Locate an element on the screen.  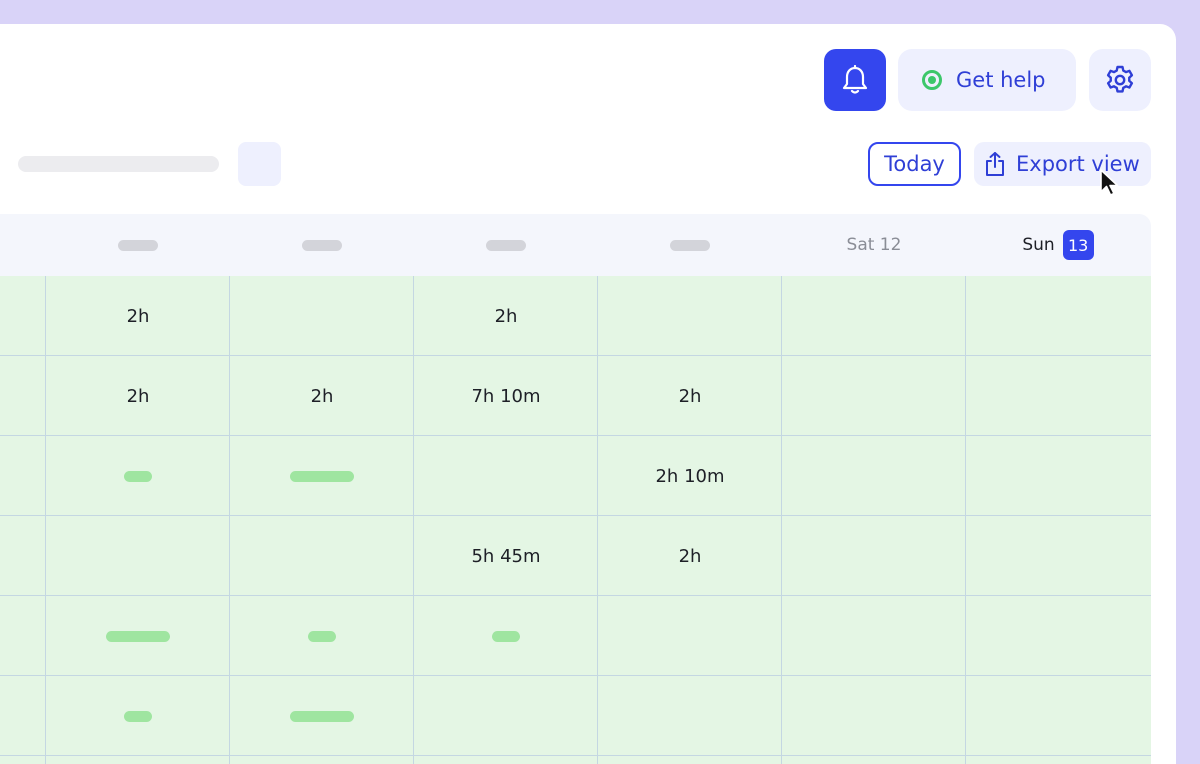
get-help-button: Get help is located at coordinates (987, 80).